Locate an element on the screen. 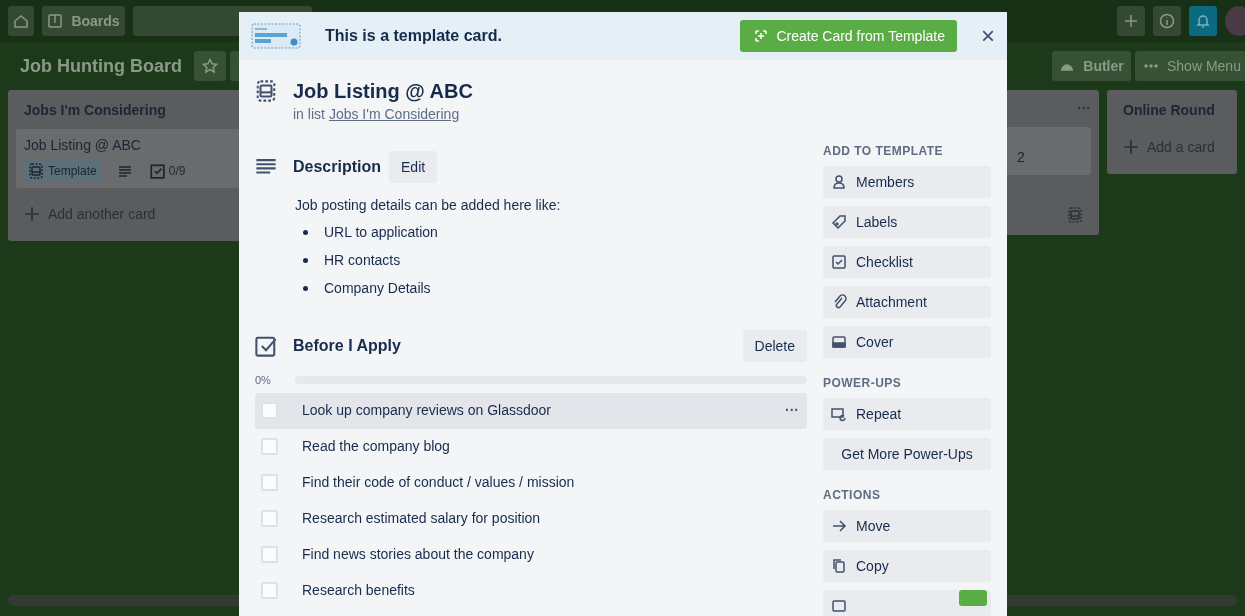  section-heading: Before I Apply is located at coordinates (347, 346).